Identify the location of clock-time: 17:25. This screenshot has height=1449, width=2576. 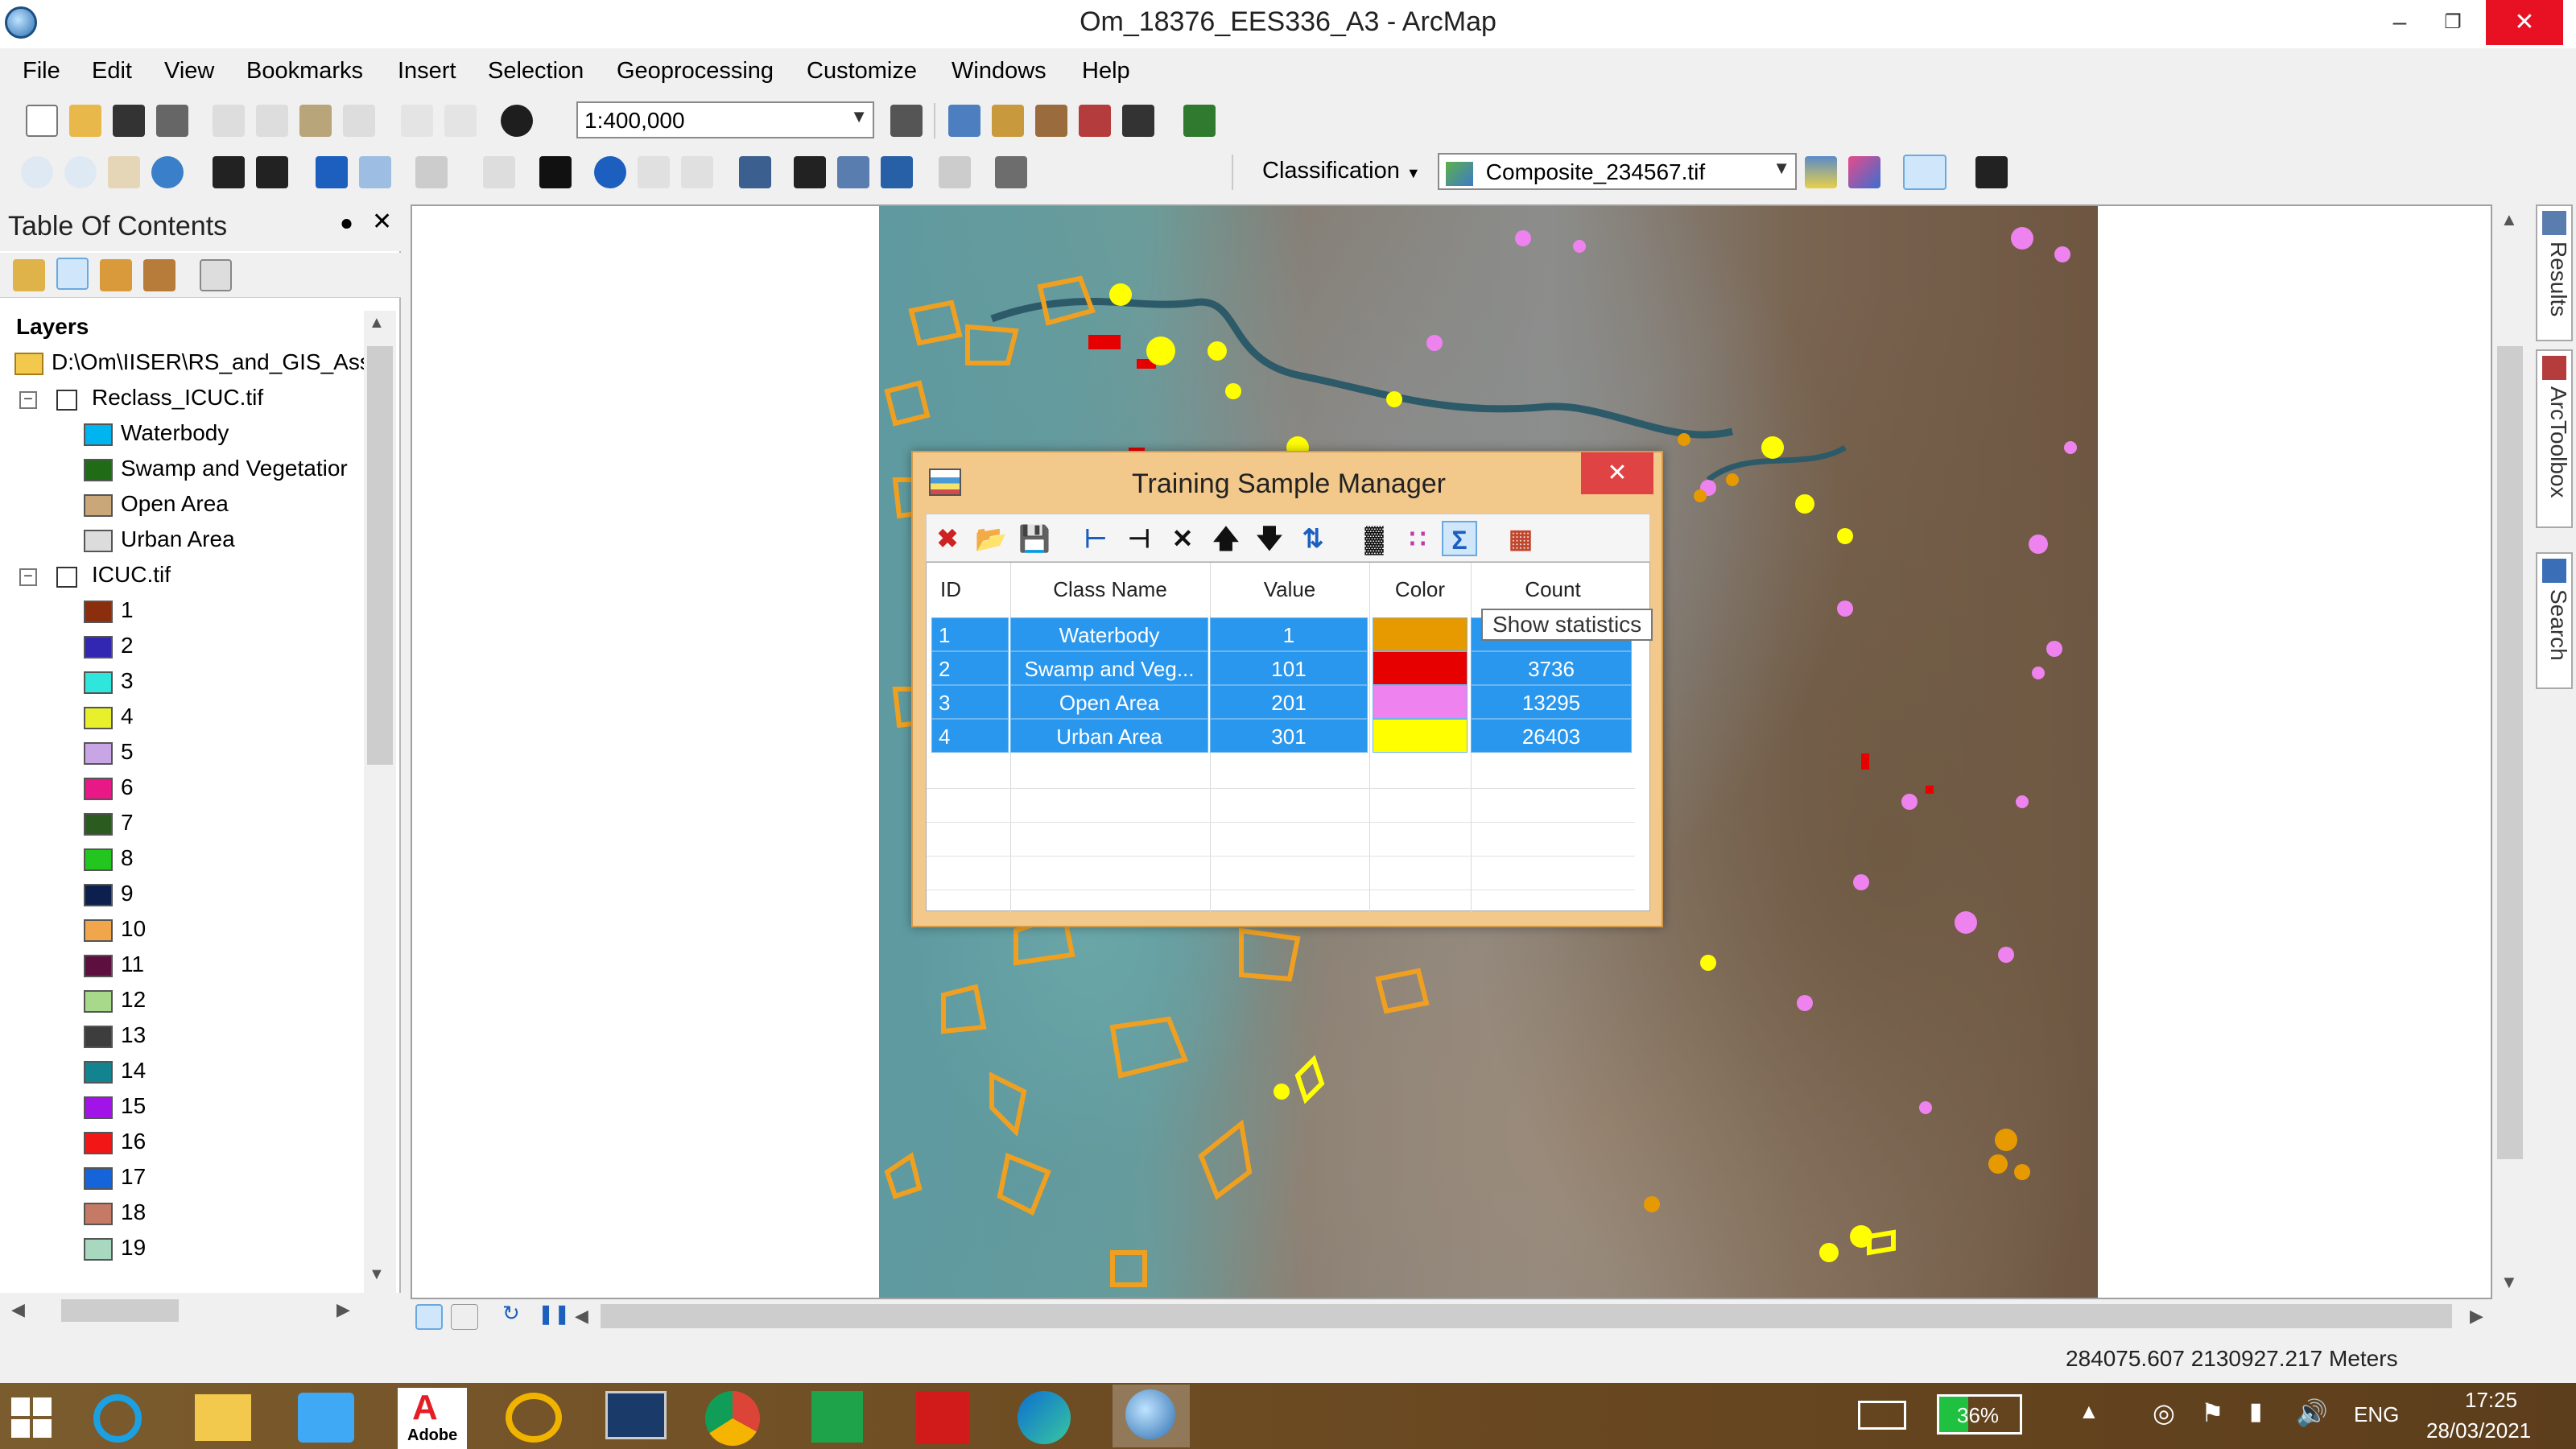
(2491, 1400).